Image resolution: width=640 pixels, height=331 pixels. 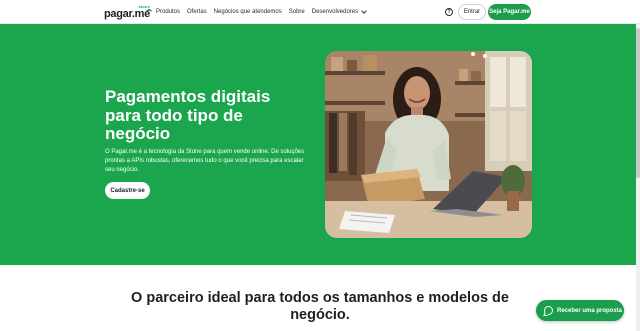 What do you see at coordinates (168, 12) in the screenshot?
I see `nav-item-produtos: Produtos` at bounding box center [168, 12].